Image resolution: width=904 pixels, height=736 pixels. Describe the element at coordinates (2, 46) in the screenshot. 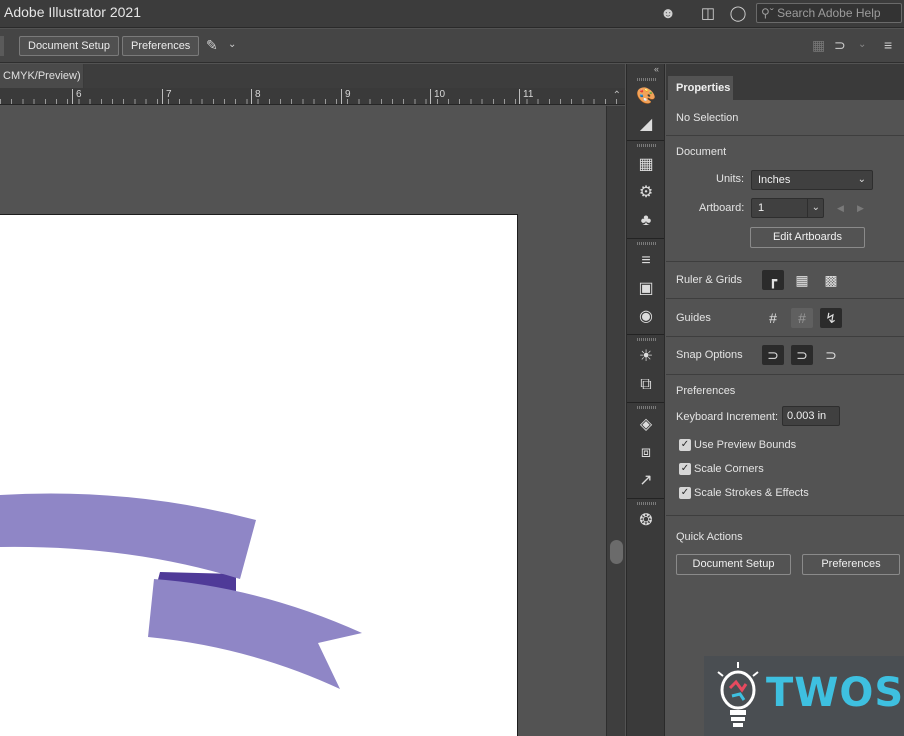

I see `control-bar-grip` at that location.